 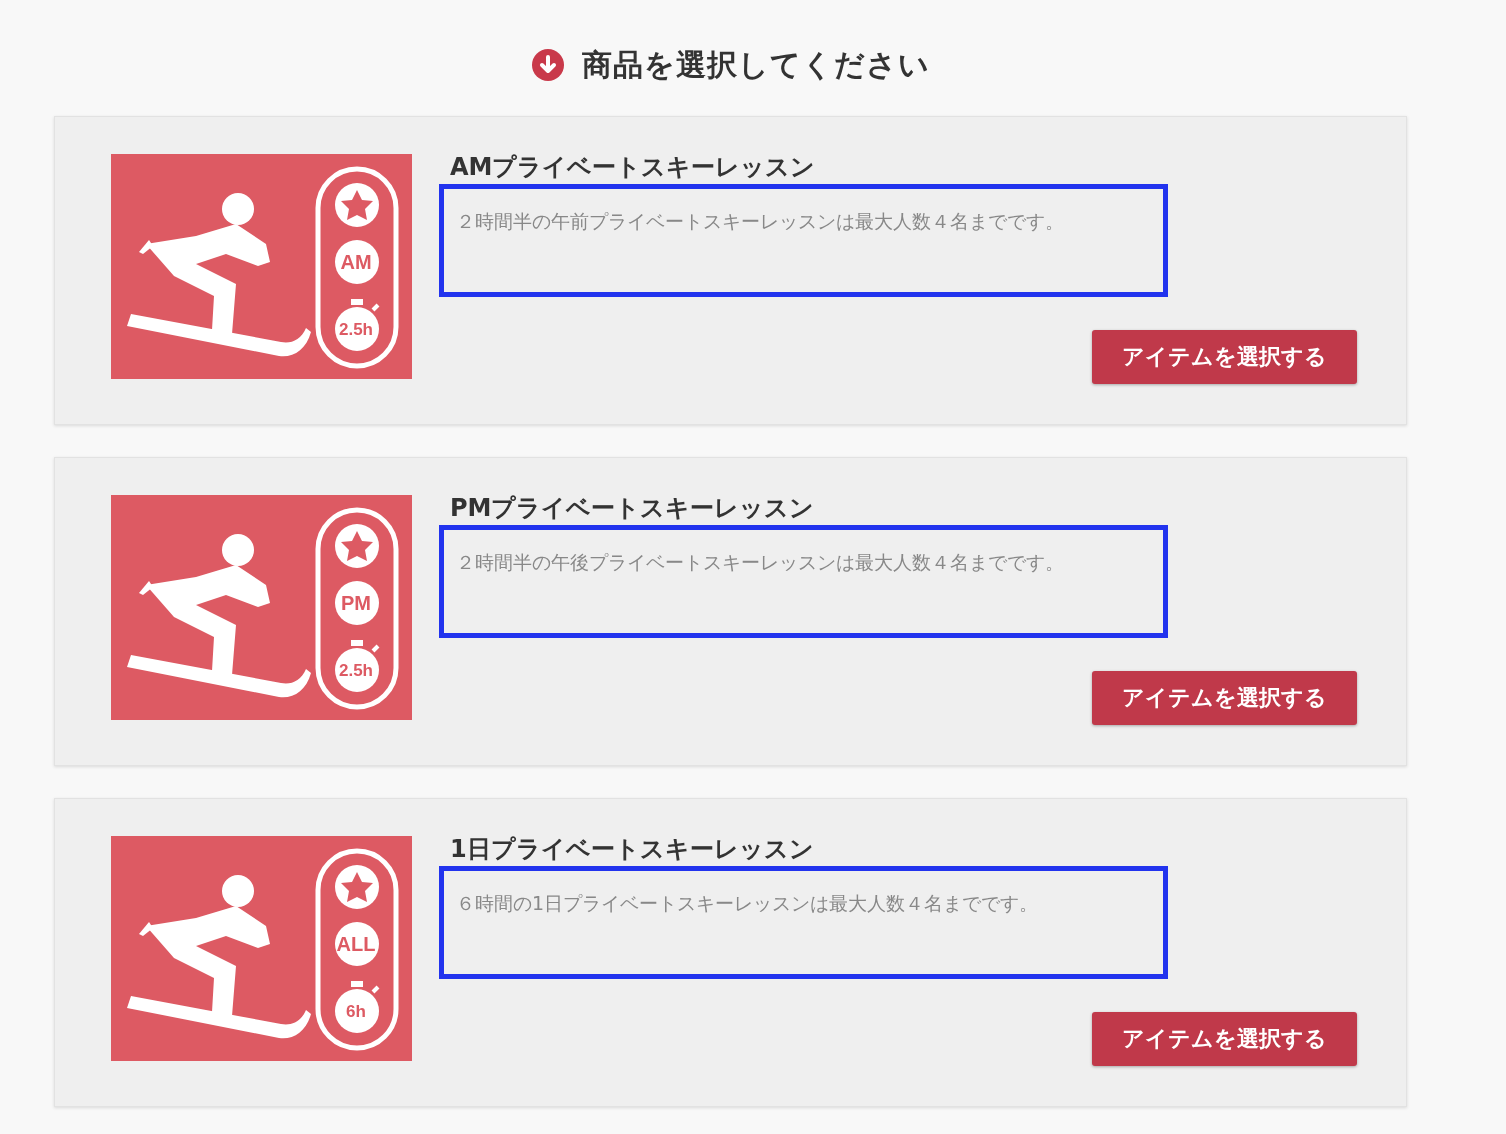 What do you see at coordinates (803, 240) in the screenshot?
I see `product-description: ２時間半の午前プライベートスキーレッスンは最大人数４名までです。` at bounding box center [803, 240].